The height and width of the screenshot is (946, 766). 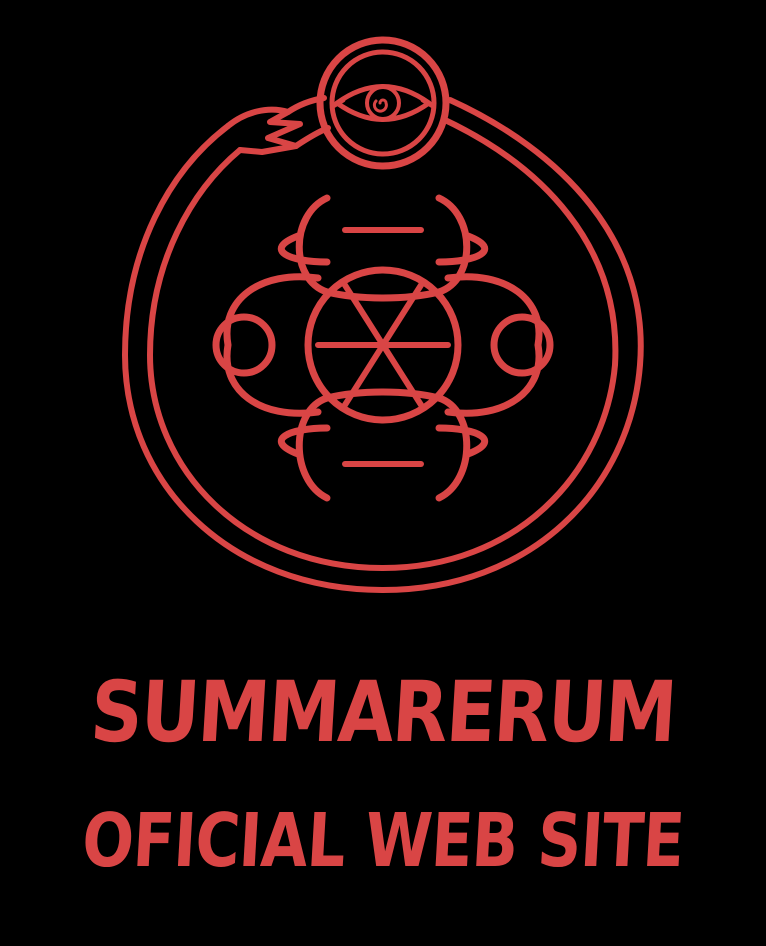 I want to click on crescent-bottom-wing-right, so click(x=462, y=441).